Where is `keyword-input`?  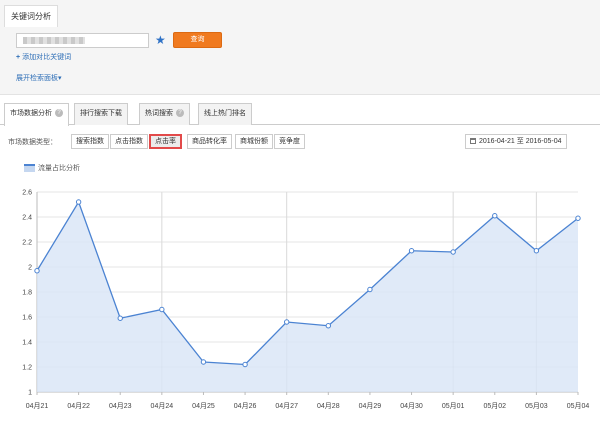 keyword-input is located at coordinates (82, 40).